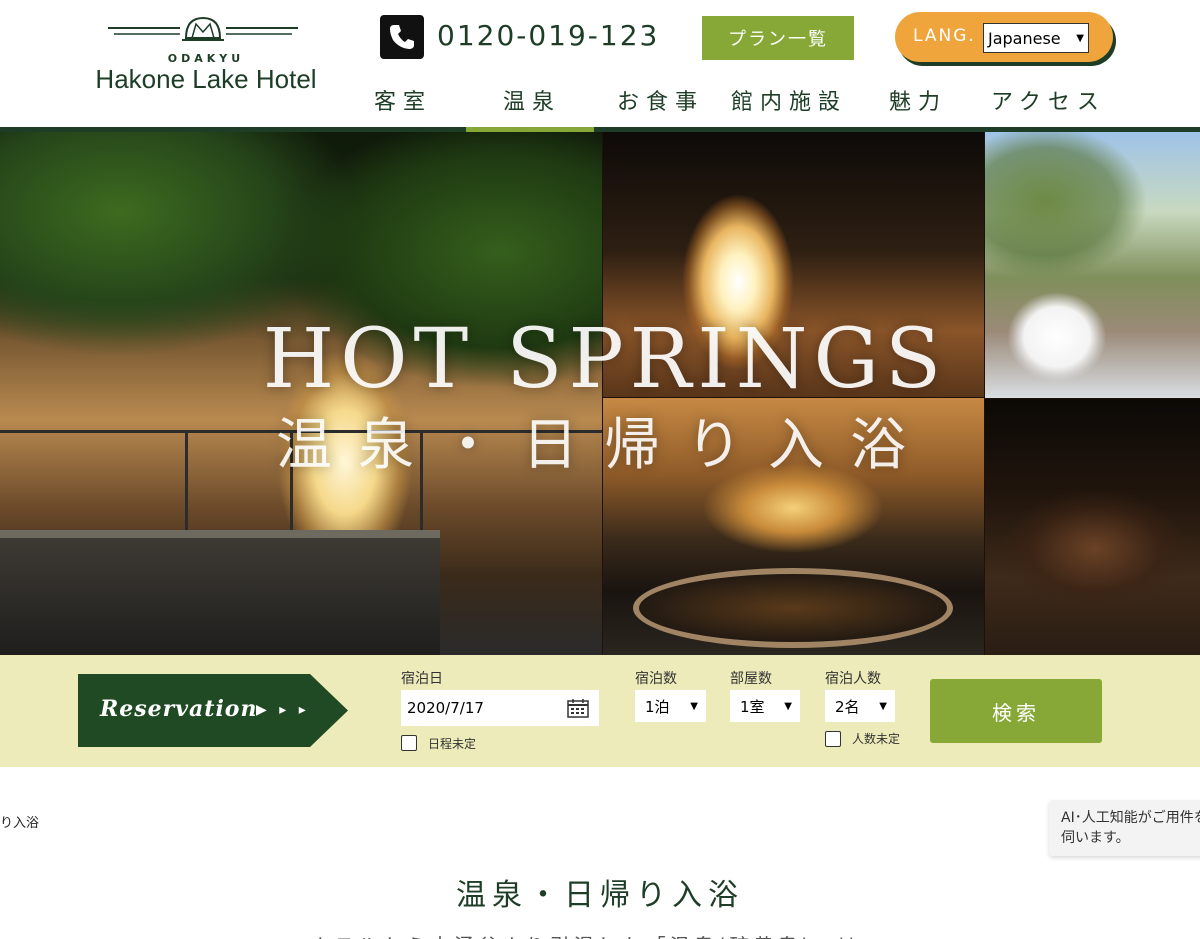 The image size is (1200, 939). Describe the element at coordinates (422, 679) in the screenshot. I see `date-label: 宿泊日` at that location.